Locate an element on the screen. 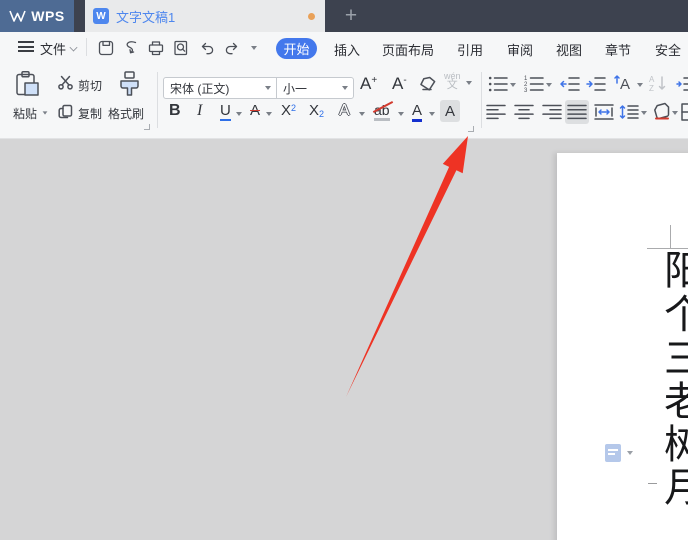 The image size is (688, 540). undo-icon is located at coordinates (207, 48).